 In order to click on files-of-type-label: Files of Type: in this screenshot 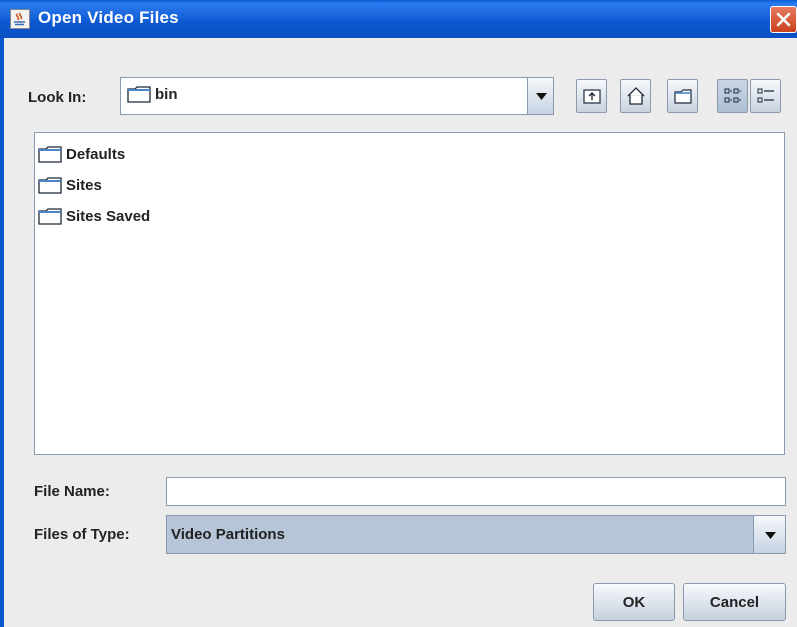, I will do `click(82, 534)`.